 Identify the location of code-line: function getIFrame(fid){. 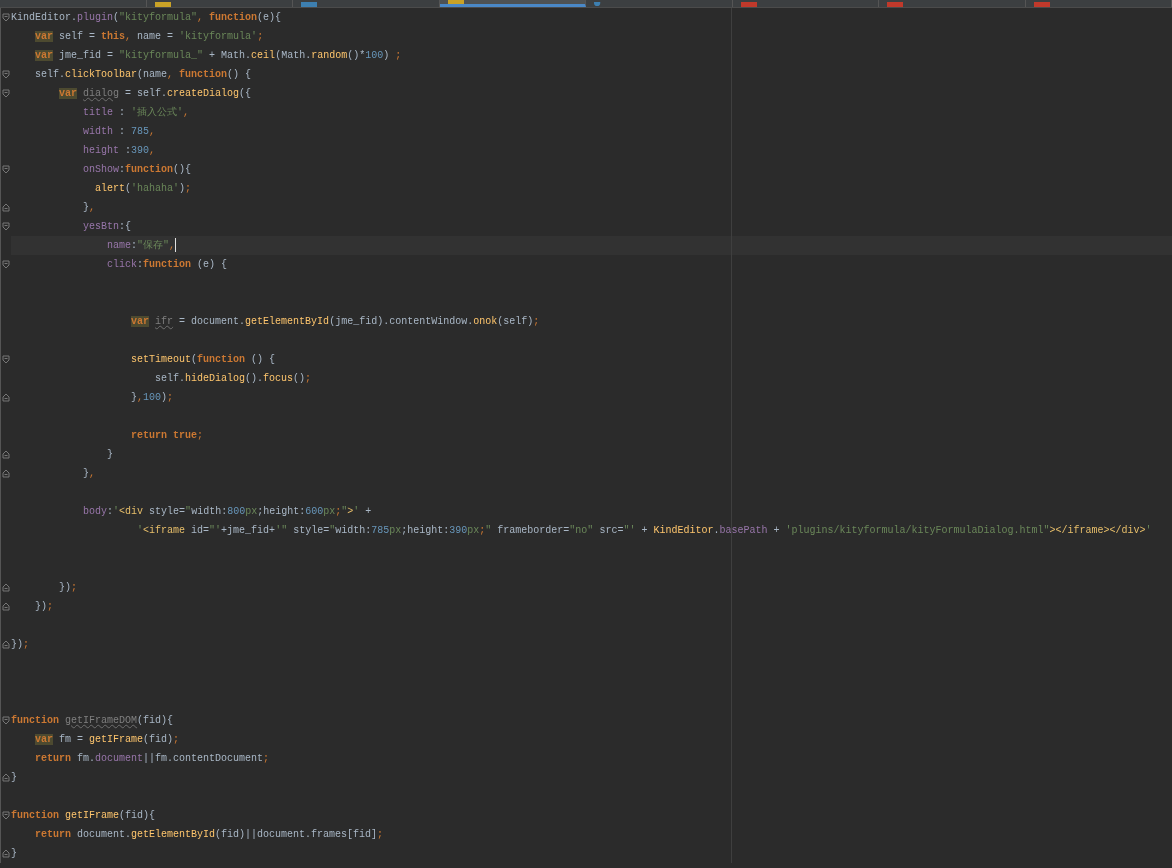
(84, 816).